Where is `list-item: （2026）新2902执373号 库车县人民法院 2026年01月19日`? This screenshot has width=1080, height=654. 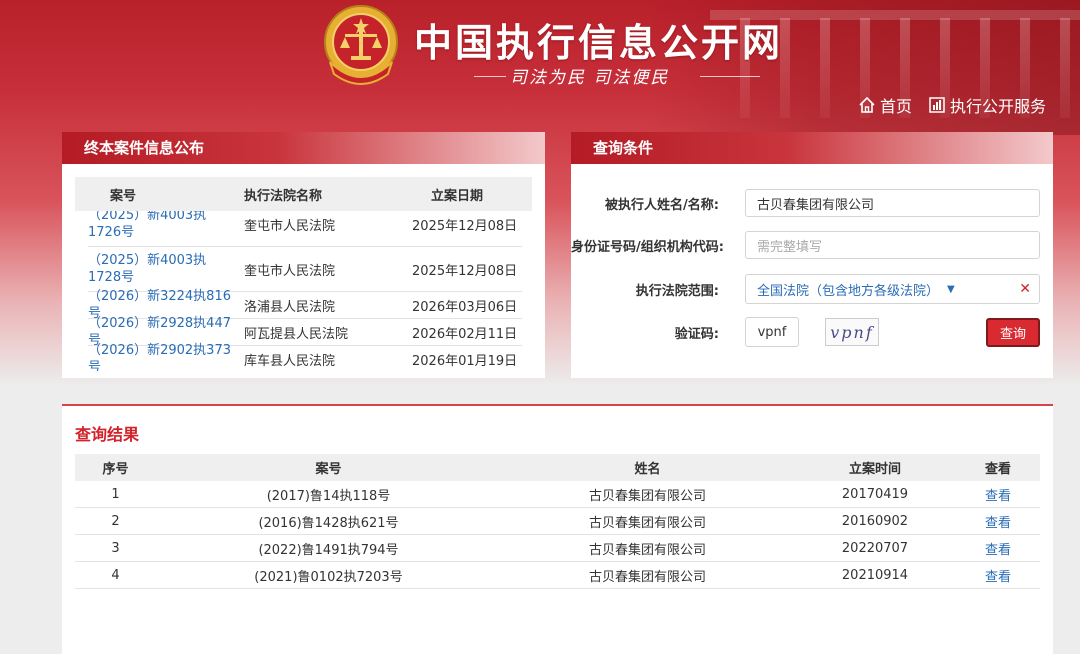 list-item: （2026）新2902执373号 库车县人民法院 2026年01月19日 is located at coordinates (305, 357).